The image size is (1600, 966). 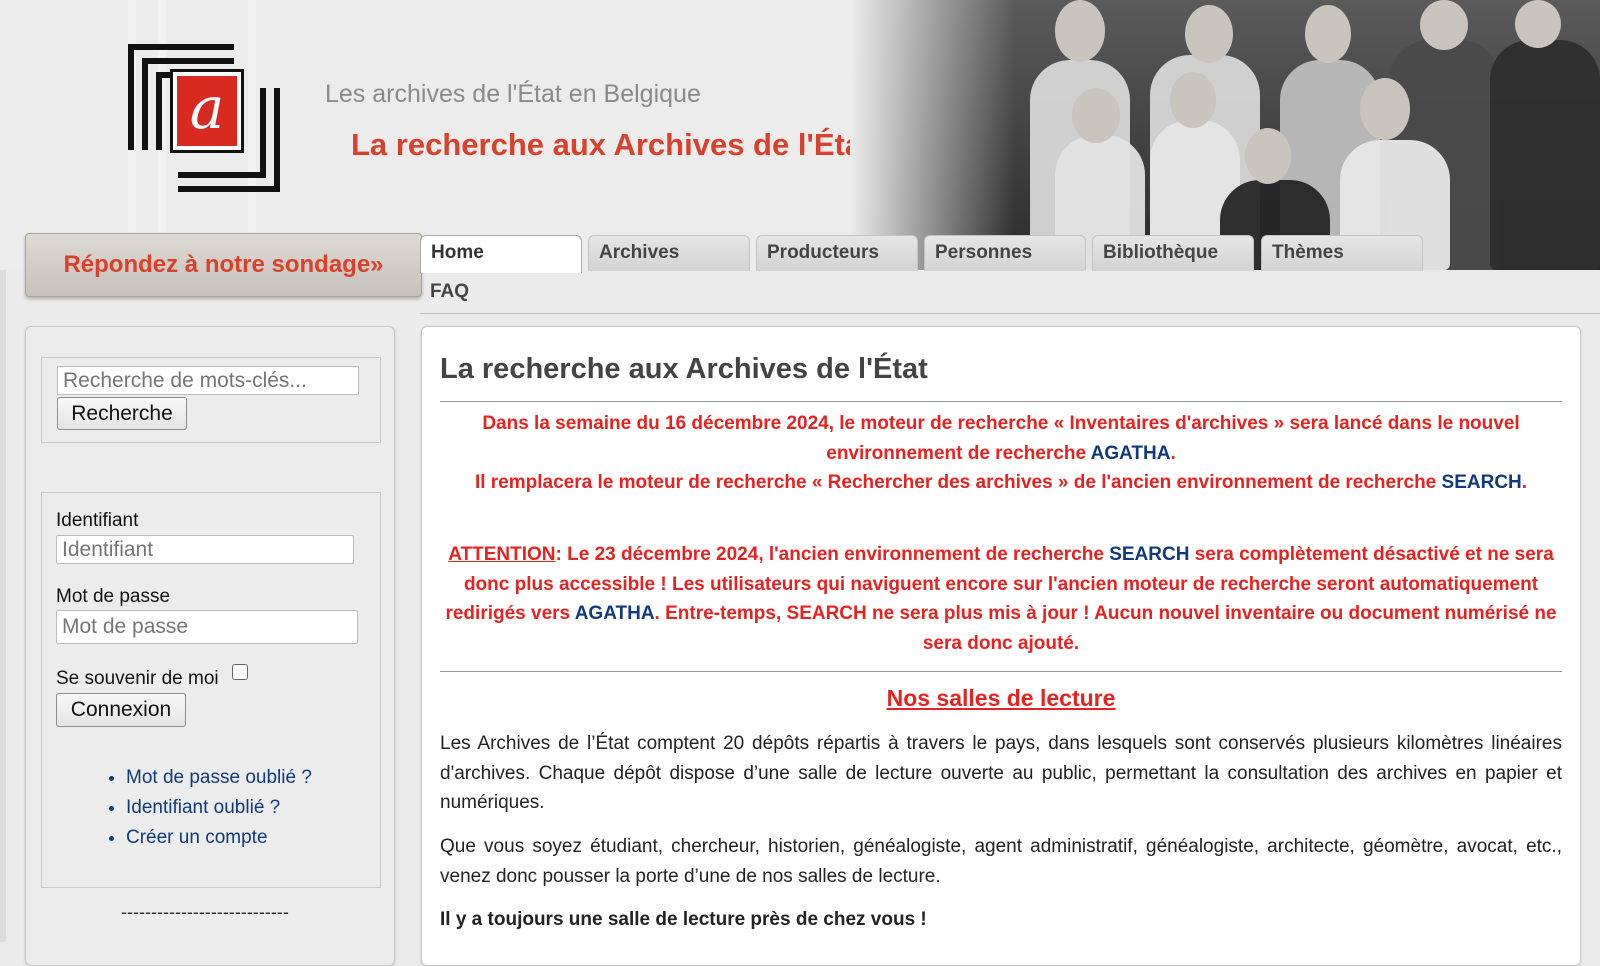 What do you see at coordinates (684, 369) in the screenshot?
I see `page-title: La recherche aux Archives de l'État` at bounding box center [684, 369].